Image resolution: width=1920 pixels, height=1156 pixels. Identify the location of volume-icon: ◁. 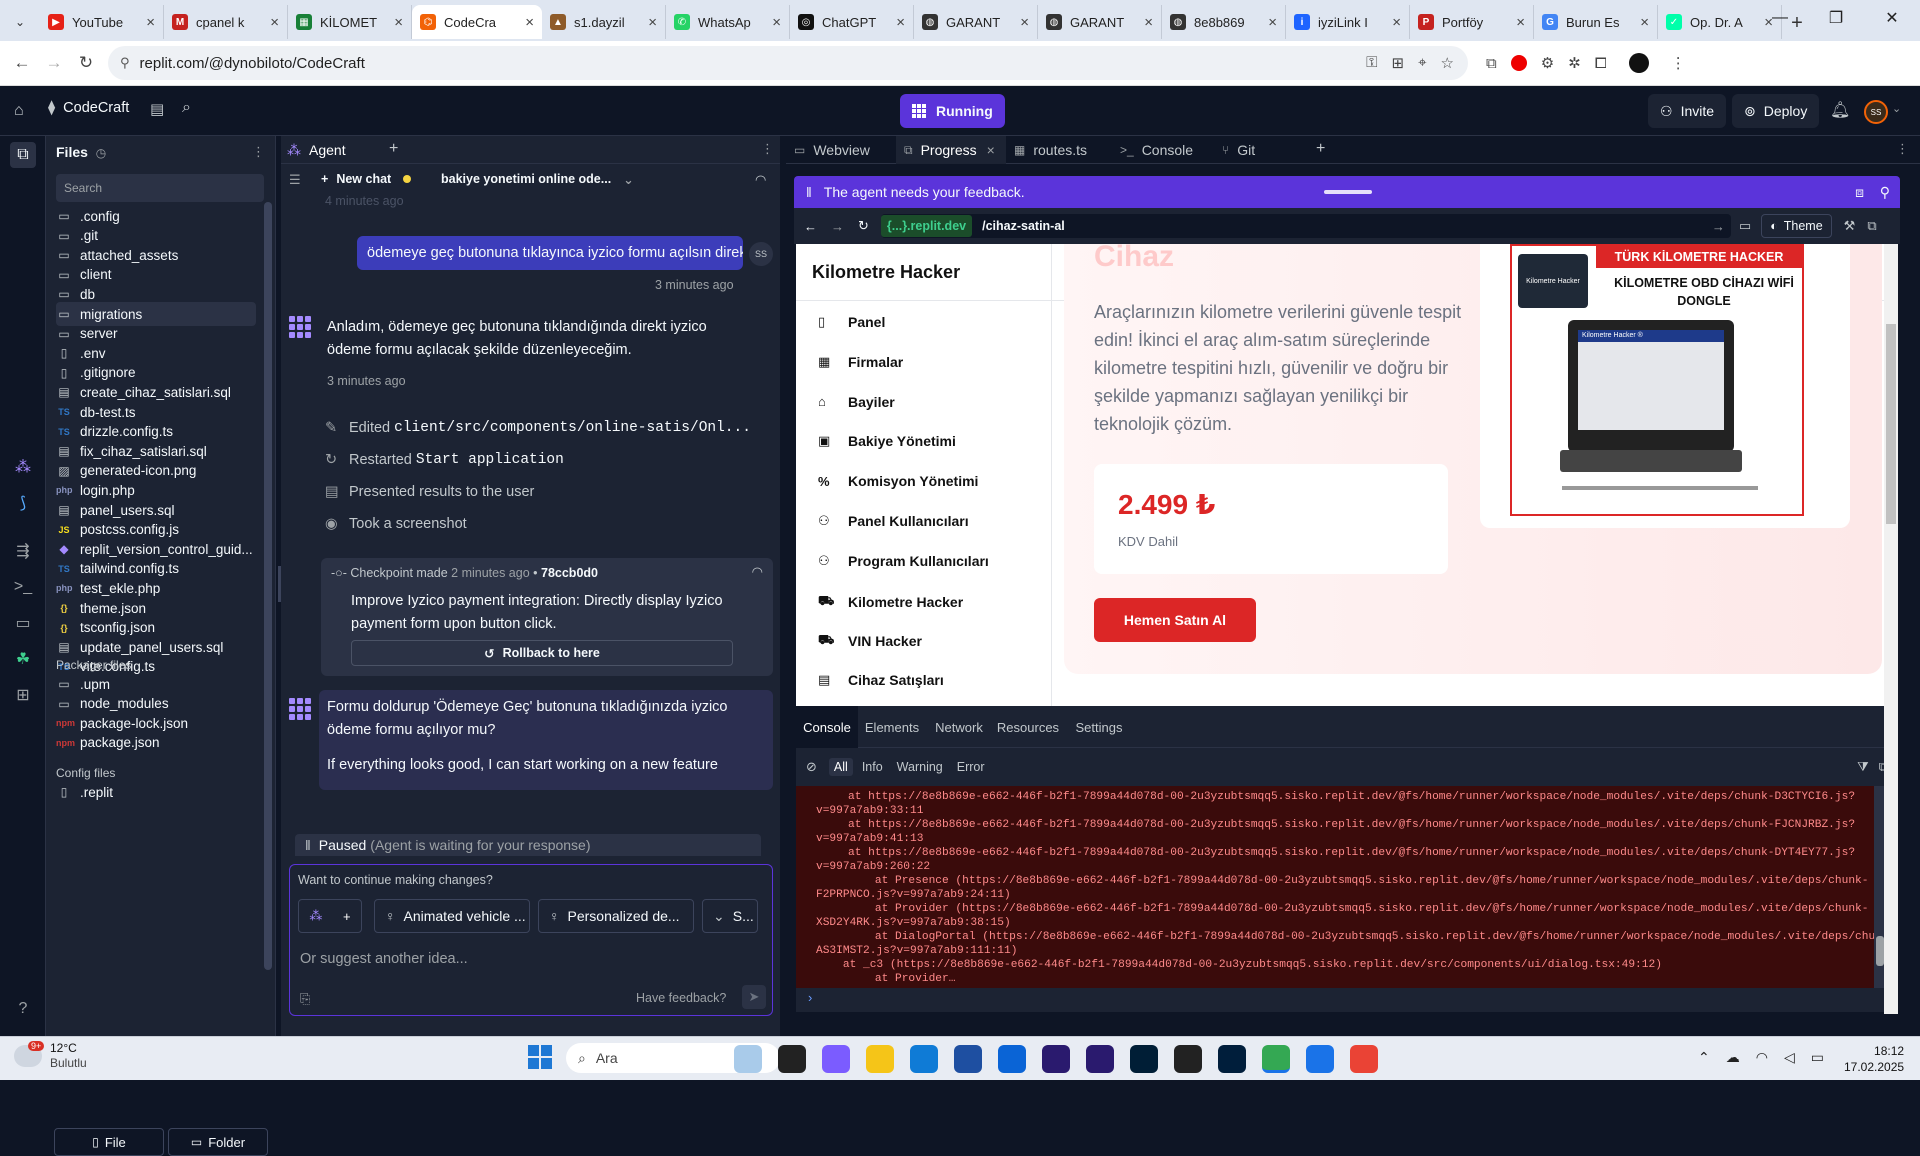
(1789, 1057).